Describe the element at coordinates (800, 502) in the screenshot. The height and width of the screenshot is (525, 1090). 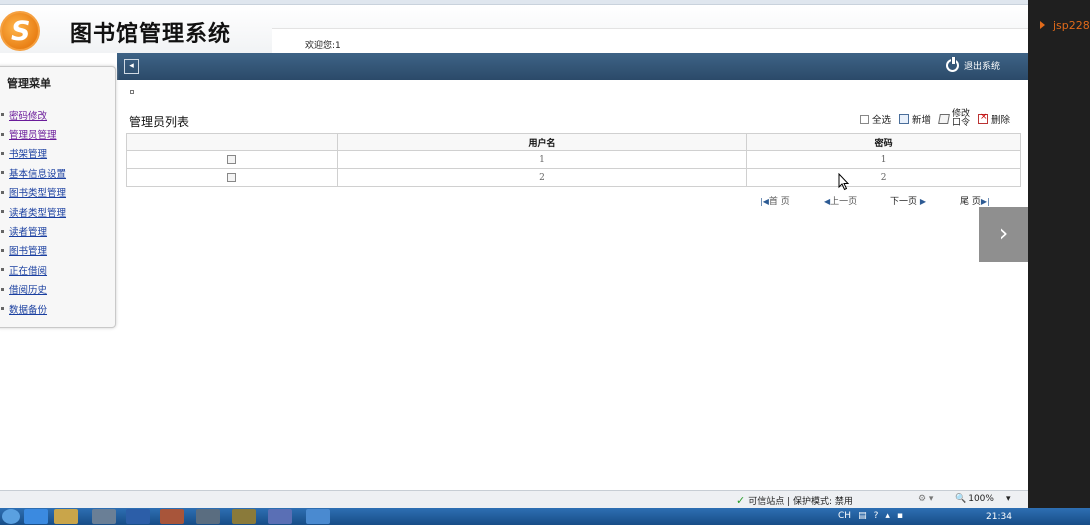
I see `security-zone-label: 可信站点 | 保护模式: 禁用` at that location.